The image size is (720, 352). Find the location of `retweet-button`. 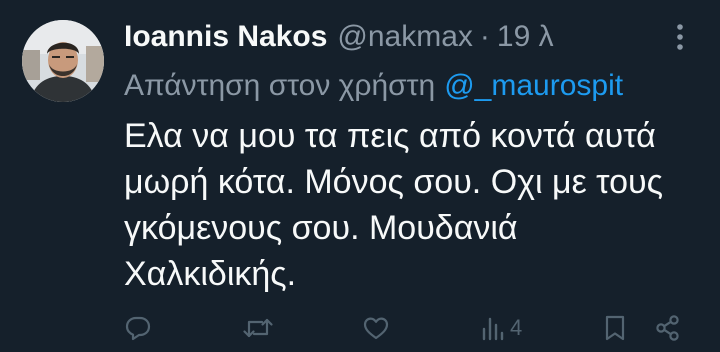

retweet-button is located at coordinates (258, 328).